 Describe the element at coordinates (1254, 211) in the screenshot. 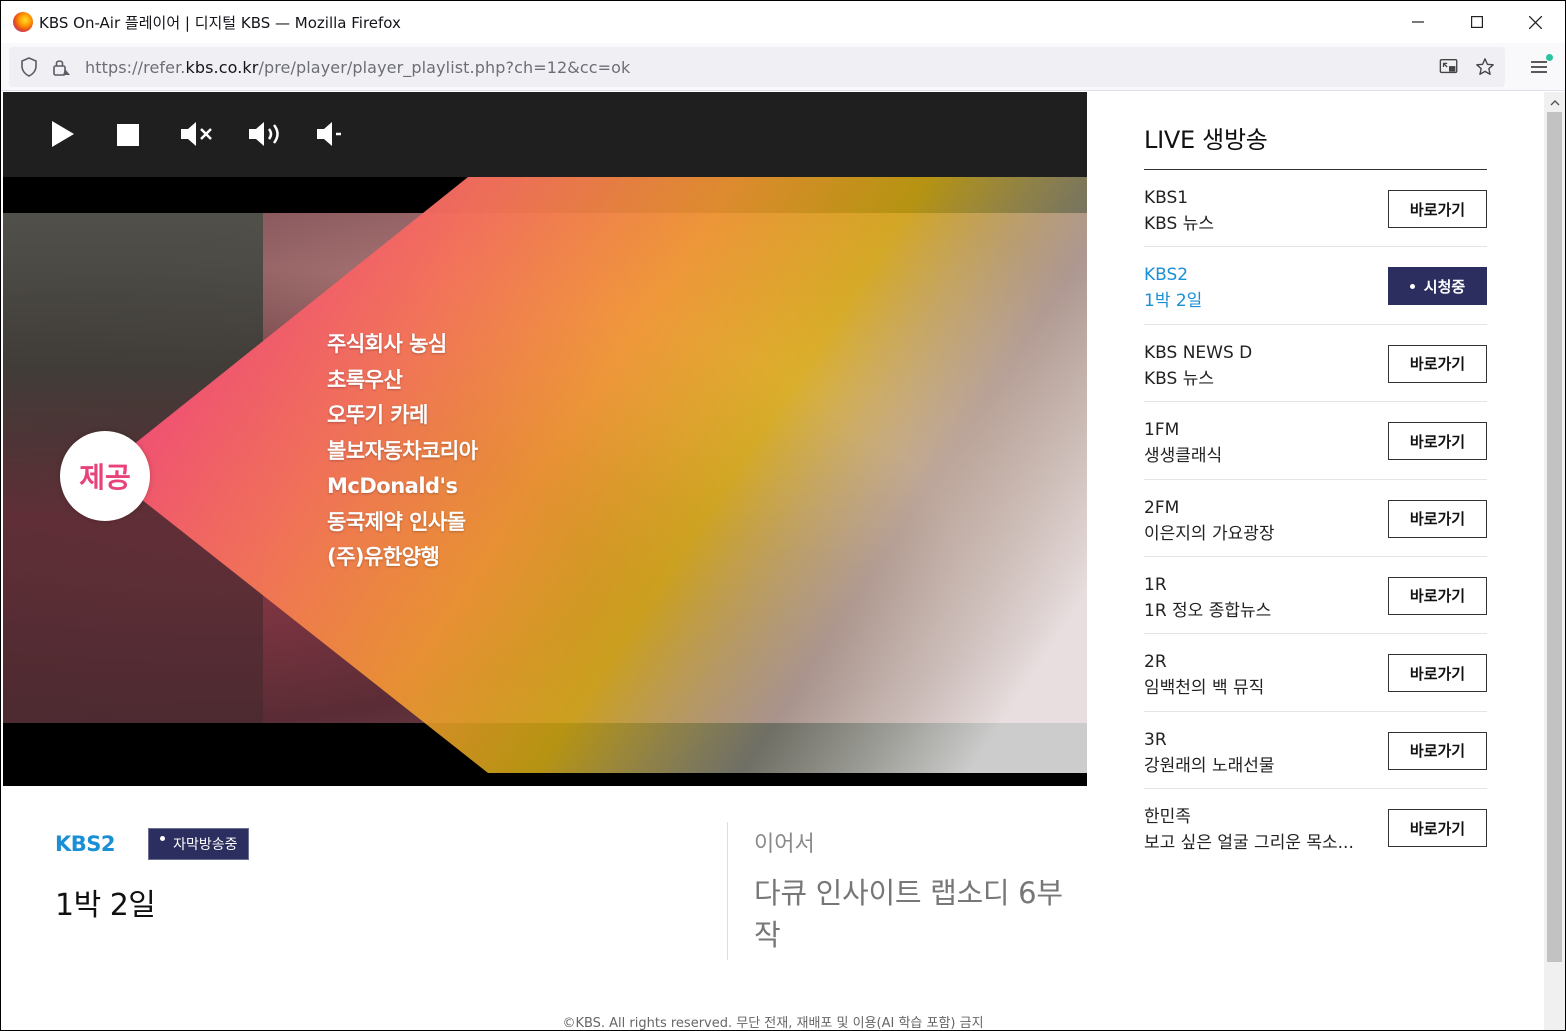

I see `channel-text: KBS1 KBS 뉴스` at that location.